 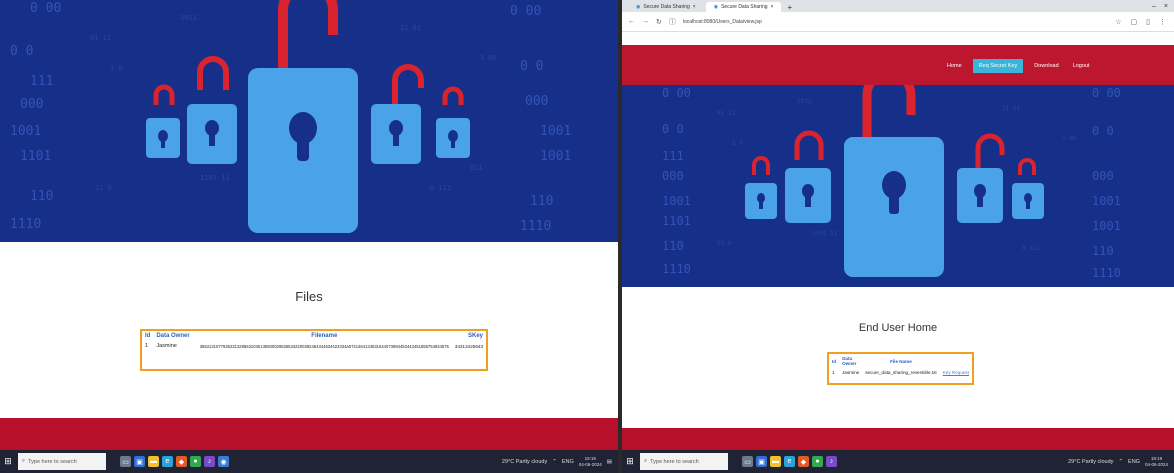 What do you see at coordinates (215, 178) in the screenshot?
I see `svg-text: 1101 11` at bounding box center [215, 178].